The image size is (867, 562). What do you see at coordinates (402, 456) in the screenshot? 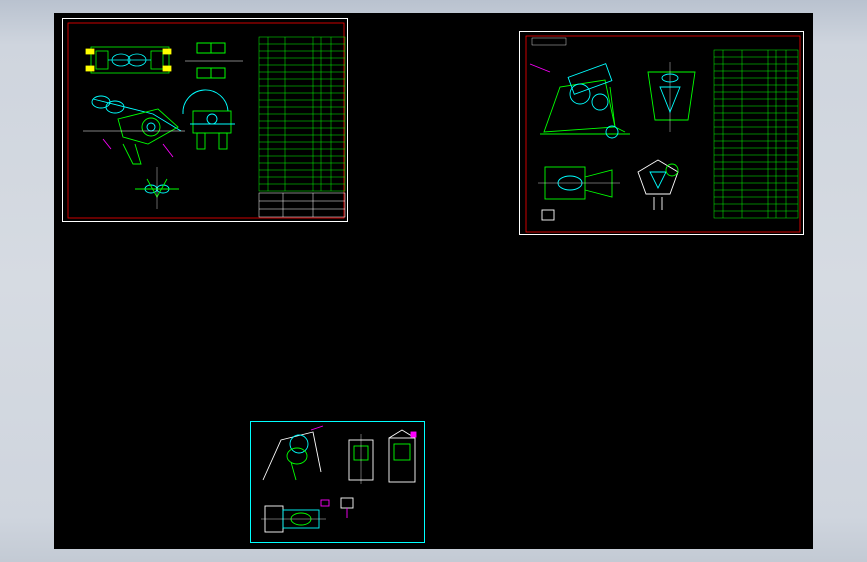
I see `section-view-b` at bounding box center [402, 456].